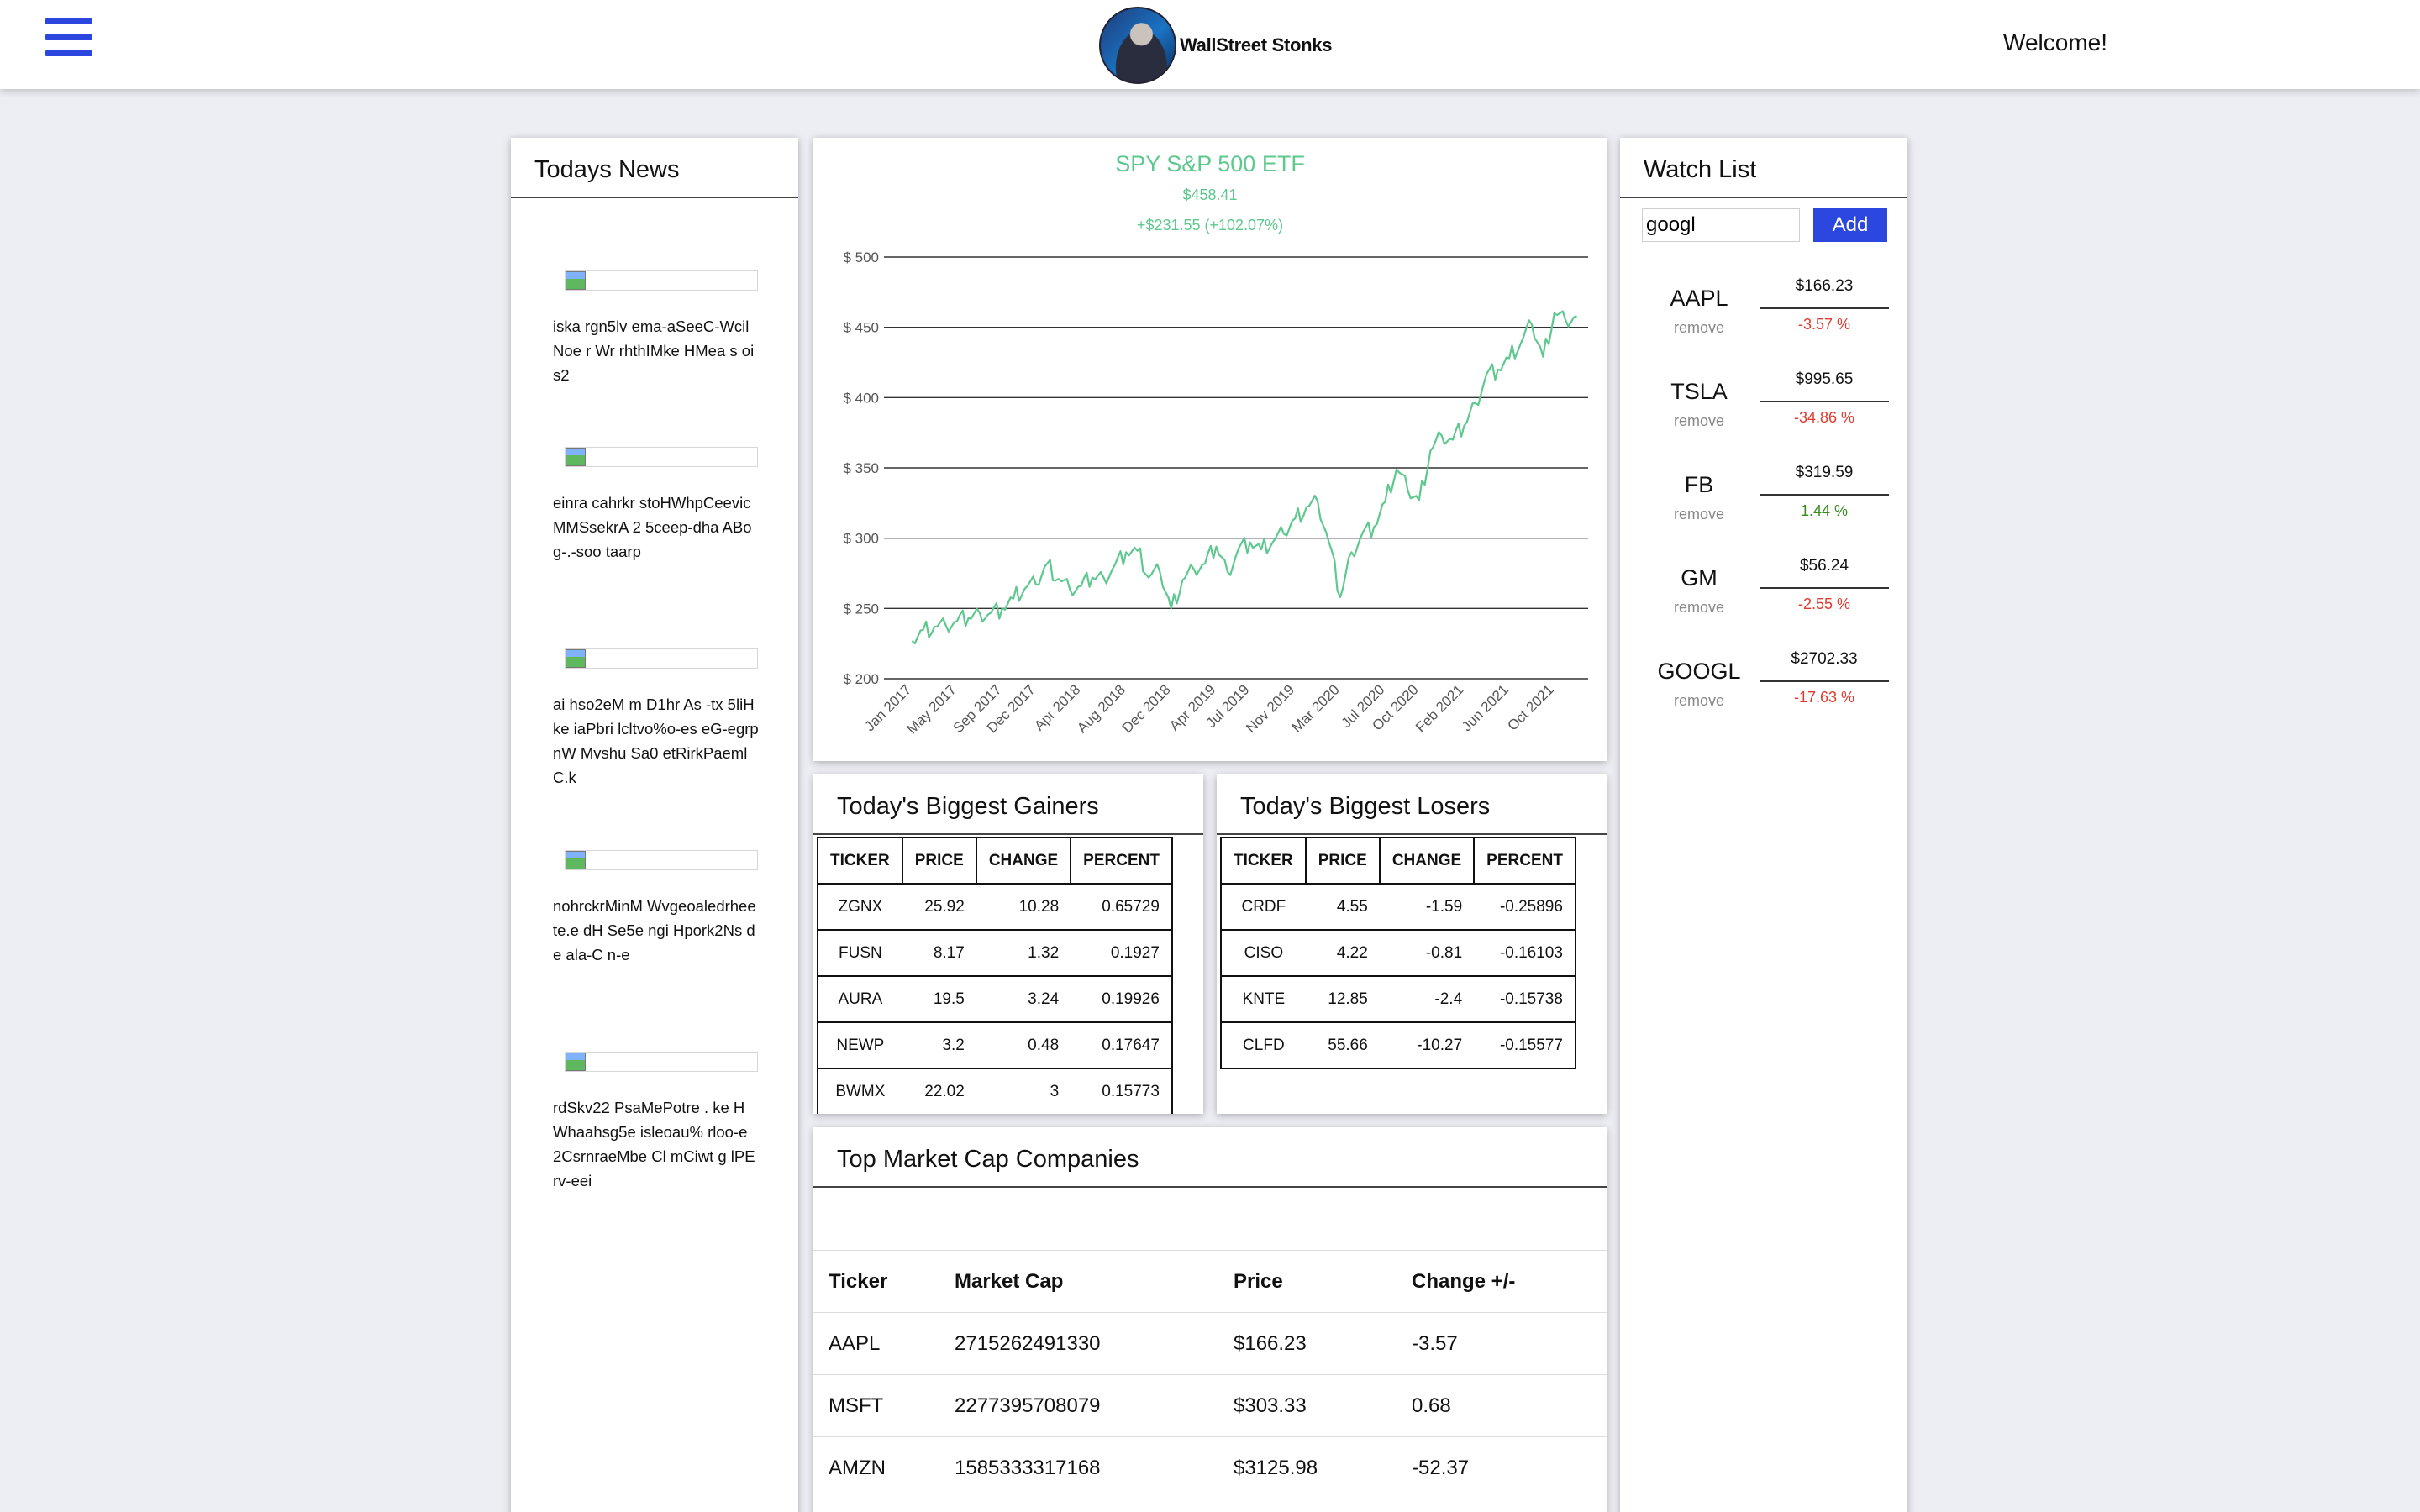 This screenshot has width=2420, height=1512. What do you see at coordinates (861, 328) in the screenshot?
I see `y-tick-label: $ 450` at bounding box center [861, 328].